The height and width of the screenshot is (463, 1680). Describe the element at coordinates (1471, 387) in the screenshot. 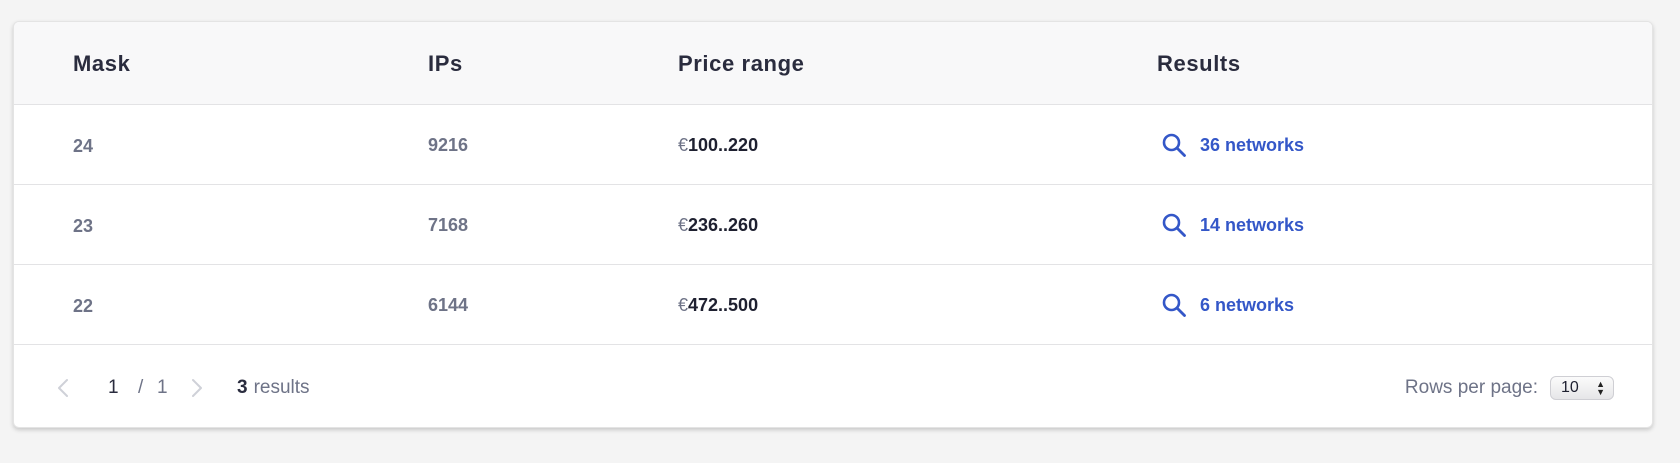

I see `rows-per-page-label: Rows per page:` at that location.